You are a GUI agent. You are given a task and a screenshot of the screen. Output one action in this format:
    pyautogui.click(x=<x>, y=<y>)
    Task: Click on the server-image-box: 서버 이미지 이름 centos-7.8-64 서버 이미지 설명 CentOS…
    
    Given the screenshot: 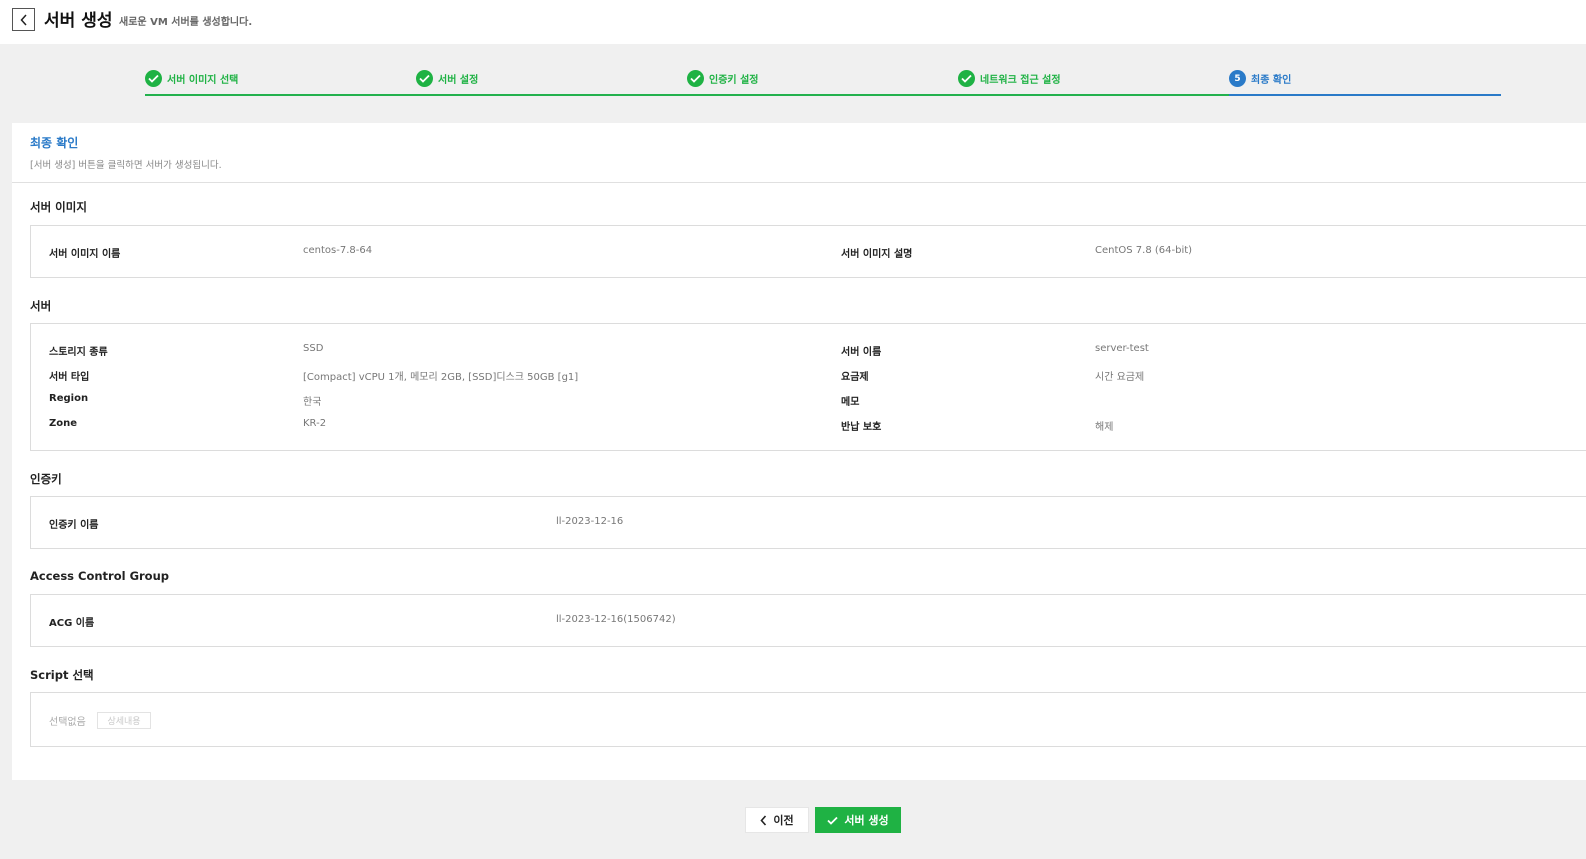 What is the action you would take?
    pyautogui.click(x=808, y=251)
    